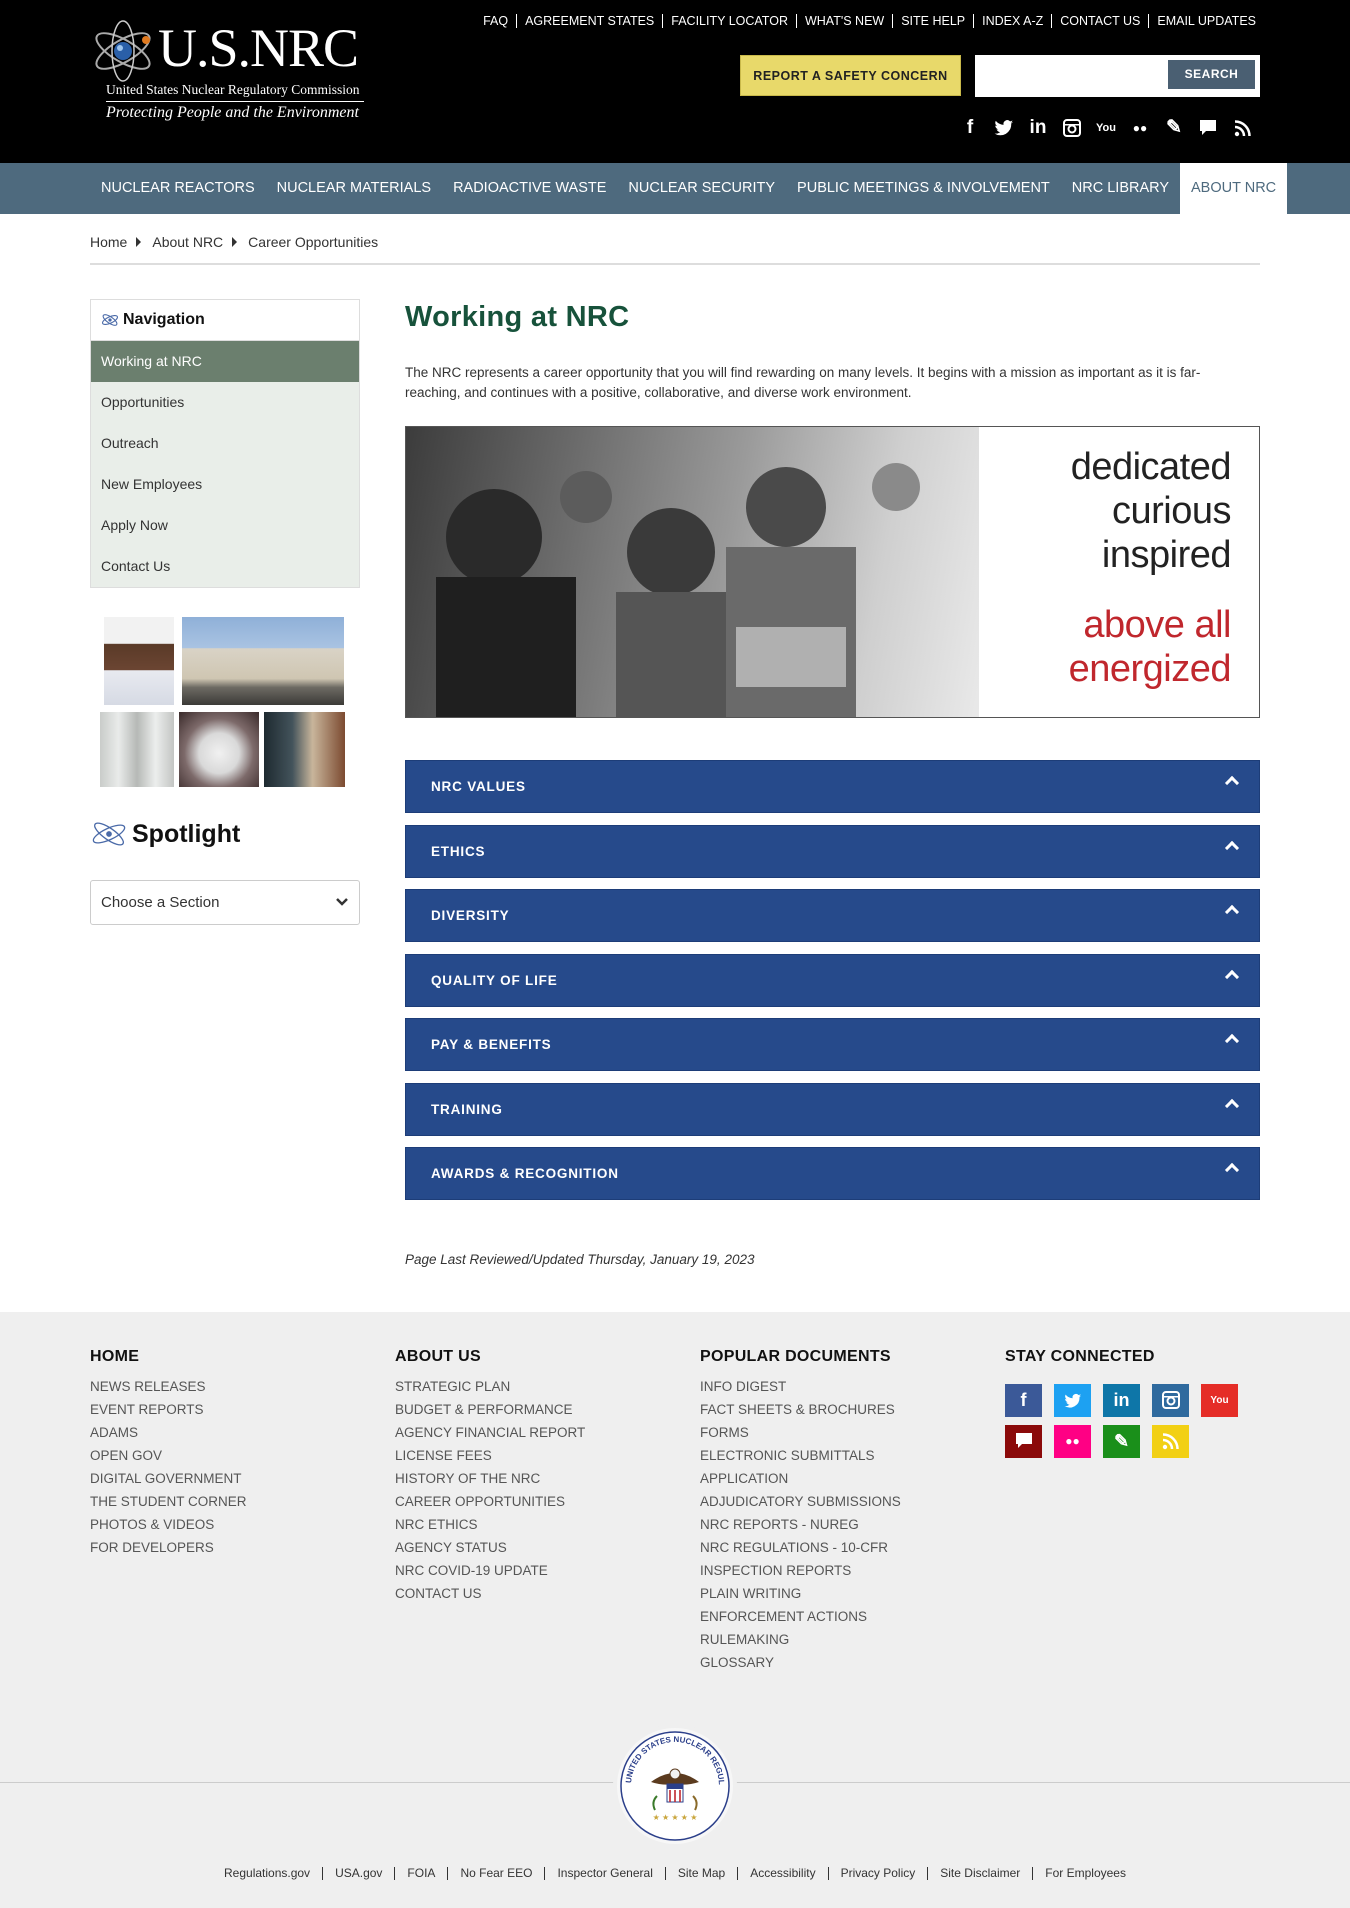  I want to click on footer-link: FORMS, so click(800, 1432).